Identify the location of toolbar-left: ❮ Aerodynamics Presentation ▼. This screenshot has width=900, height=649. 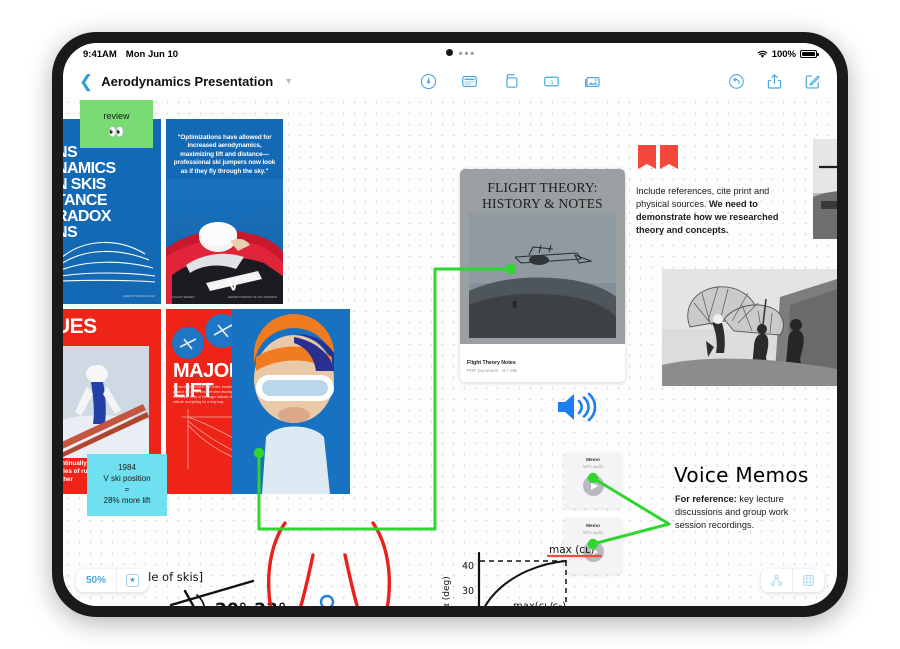
(186, 81).